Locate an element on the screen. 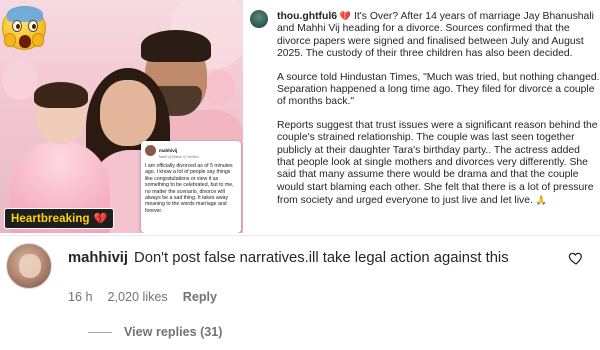 This screenshot has width=600, height=350. inset-avatar is located at coordinates (150, 150).